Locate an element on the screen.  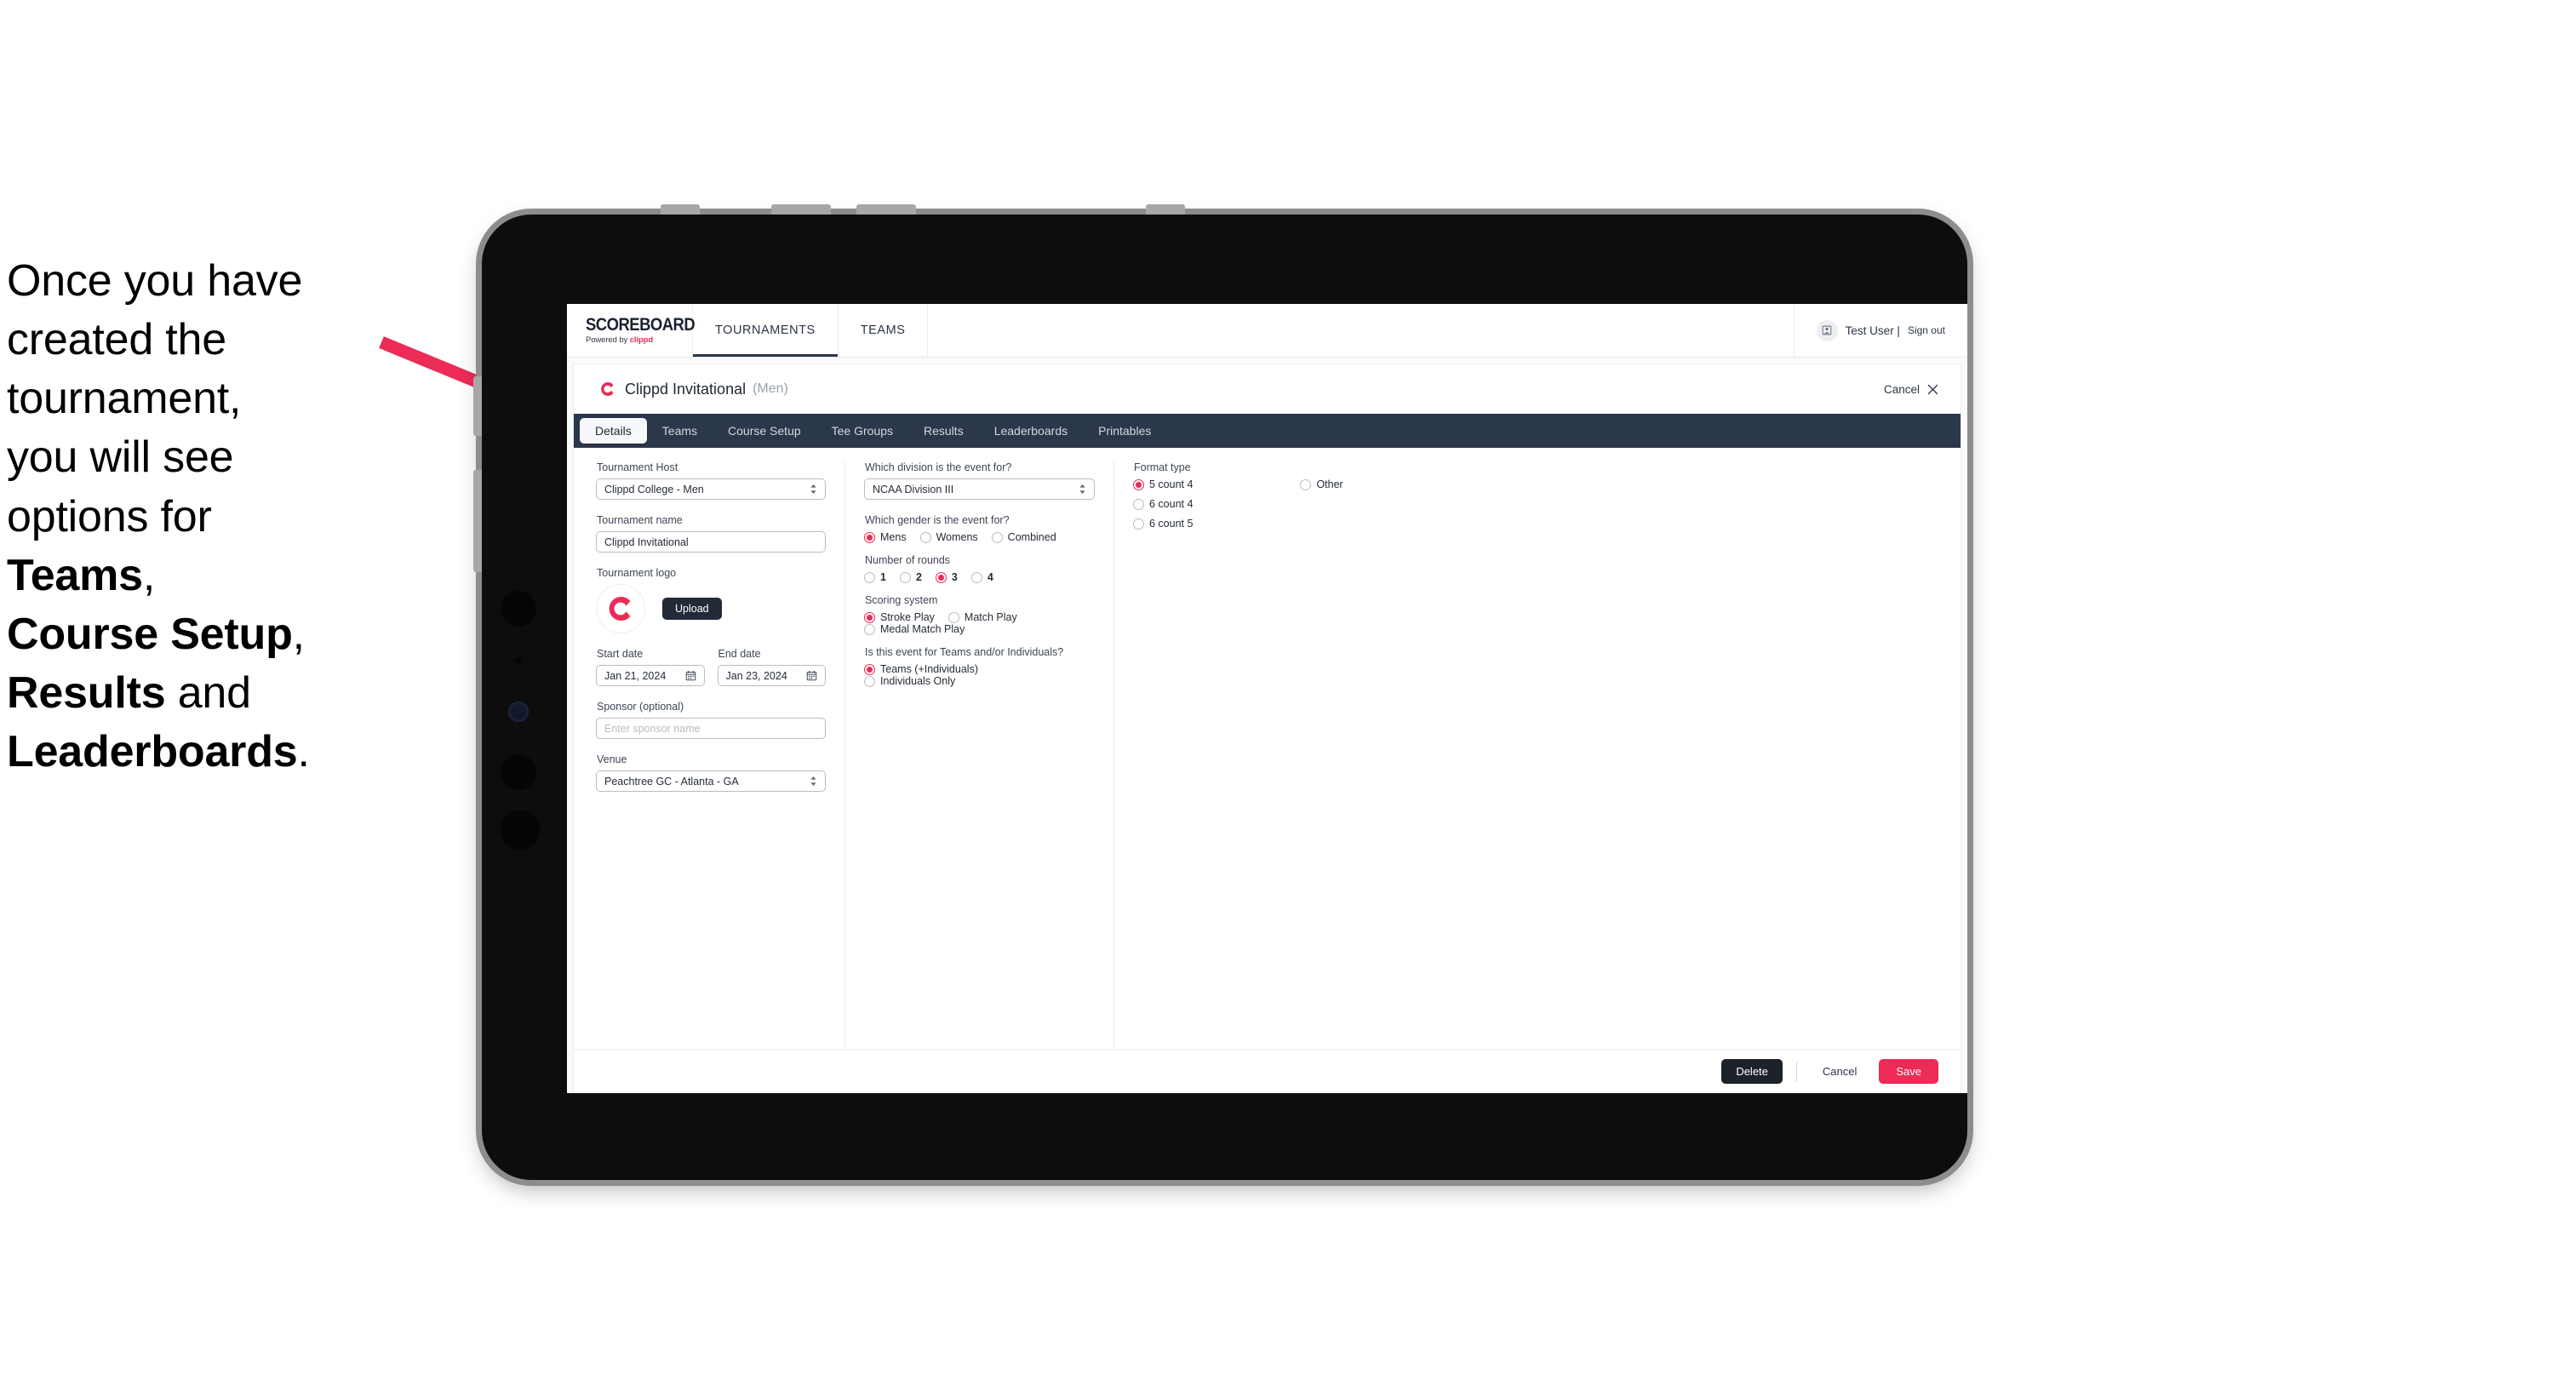
field-tournament-logo: Tournament logo Upload is located at coordinates (711, 600).